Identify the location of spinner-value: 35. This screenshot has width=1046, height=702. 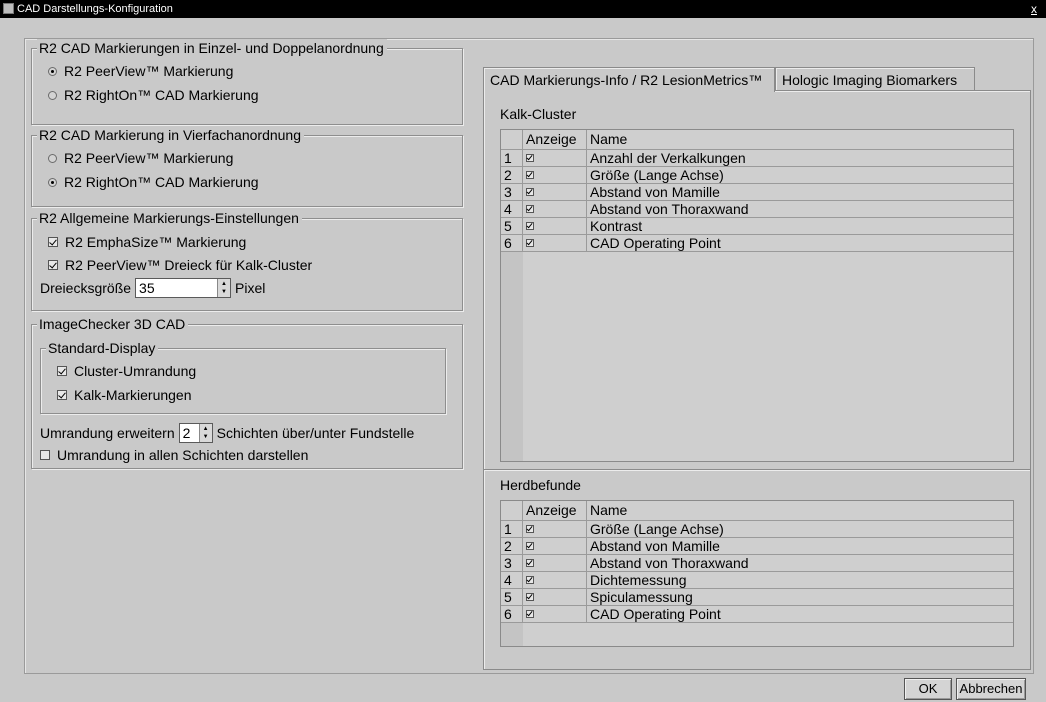
(147, 288).